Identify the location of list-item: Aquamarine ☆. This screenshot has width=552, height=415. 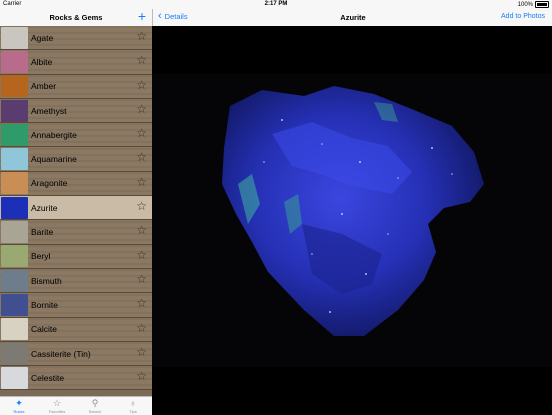
(76, 159).